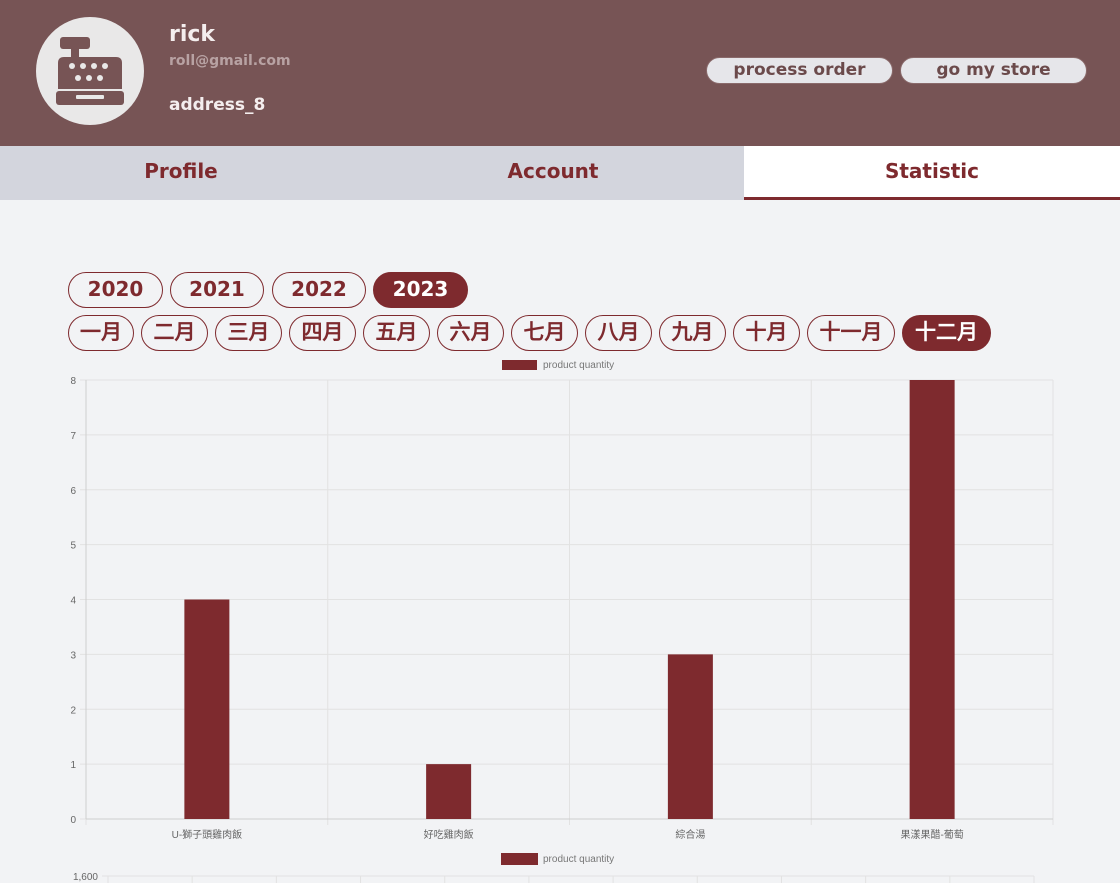 This screenshot has width=1120, height=883. What do you see at coordinates (470, 333) in the screenshot?
I see `month-button-6: 六月` at bounding box center [470, 333].